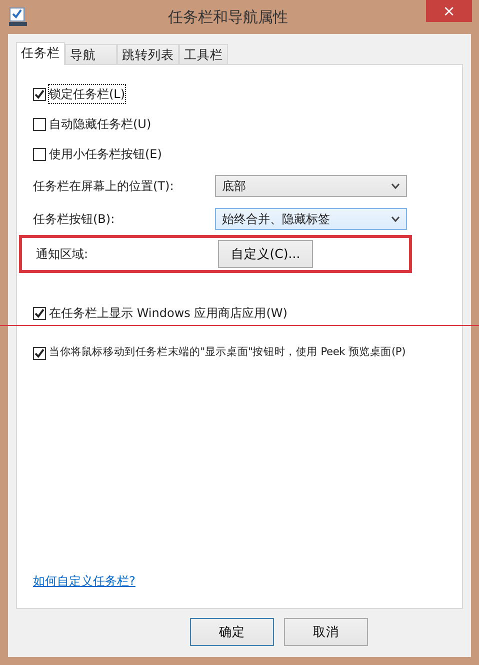 Image resolution: width=479 pixels, height=665 pixels. What do you see at coordinates (203, 54) in the screenshot?
I see `tab: 工具栏` at bounding box center [203, 54].